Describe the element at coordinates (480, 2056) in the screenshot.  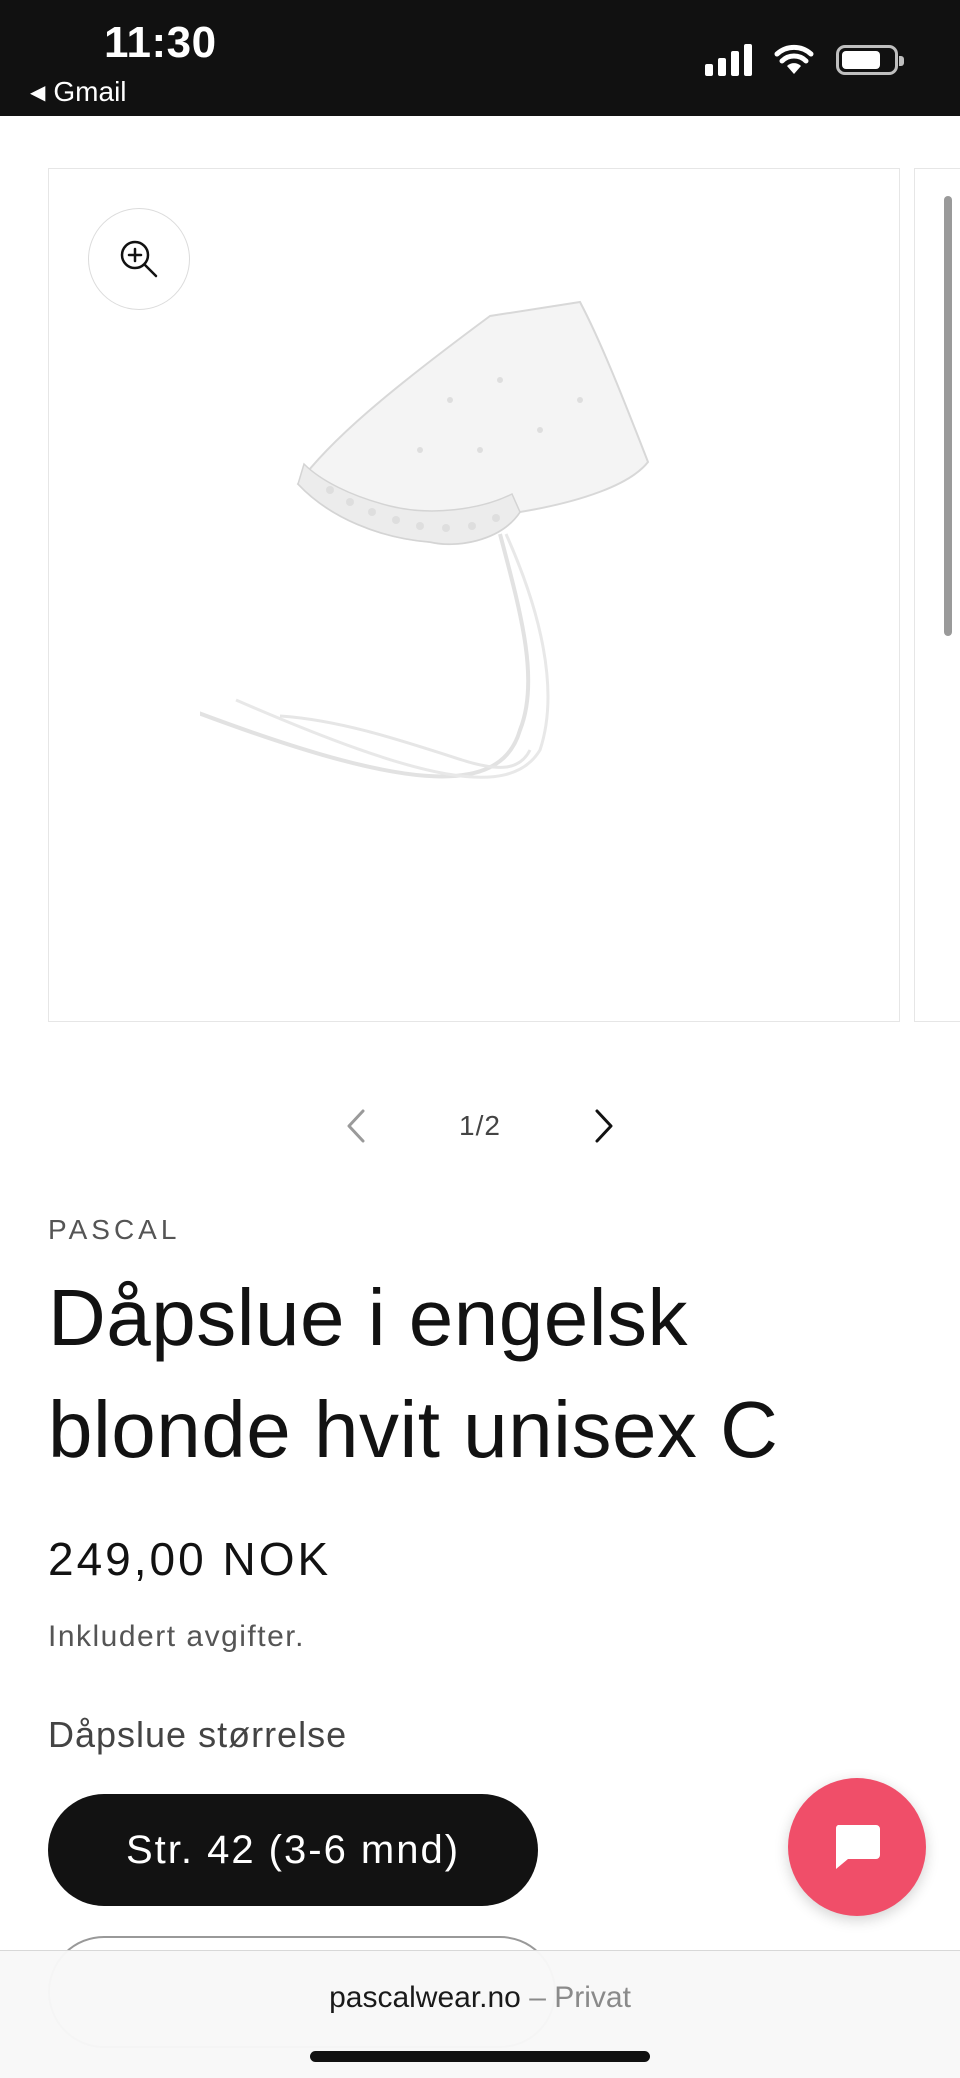
I see `home-indicator` at that location.